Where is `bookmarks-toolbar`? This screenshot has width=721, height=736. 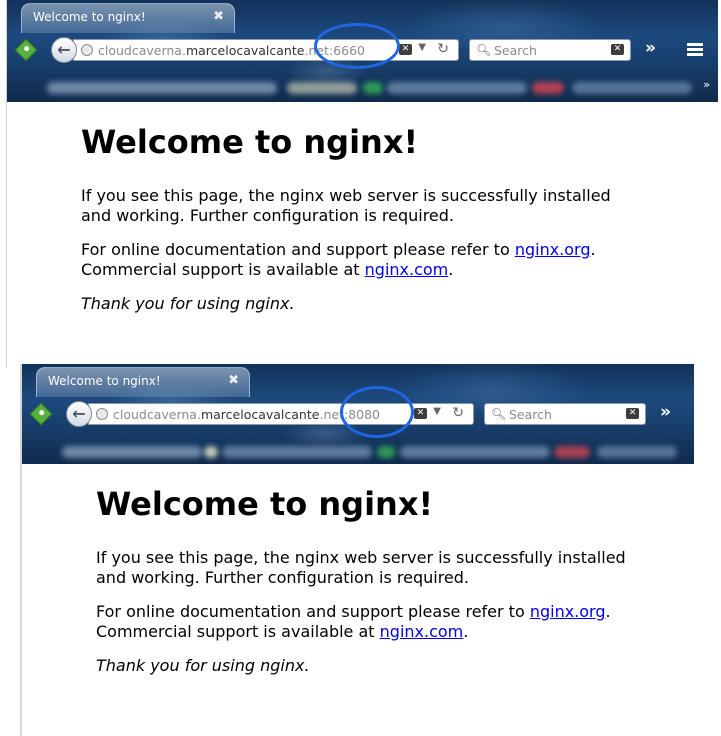
bookmarks-toolbar is located at coordinates (358, 451).